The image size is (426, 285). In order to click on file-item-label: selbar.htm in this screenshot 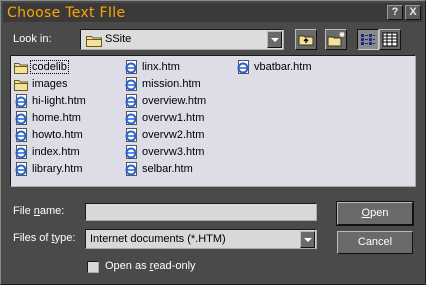, I will do `click(167, 169)`.